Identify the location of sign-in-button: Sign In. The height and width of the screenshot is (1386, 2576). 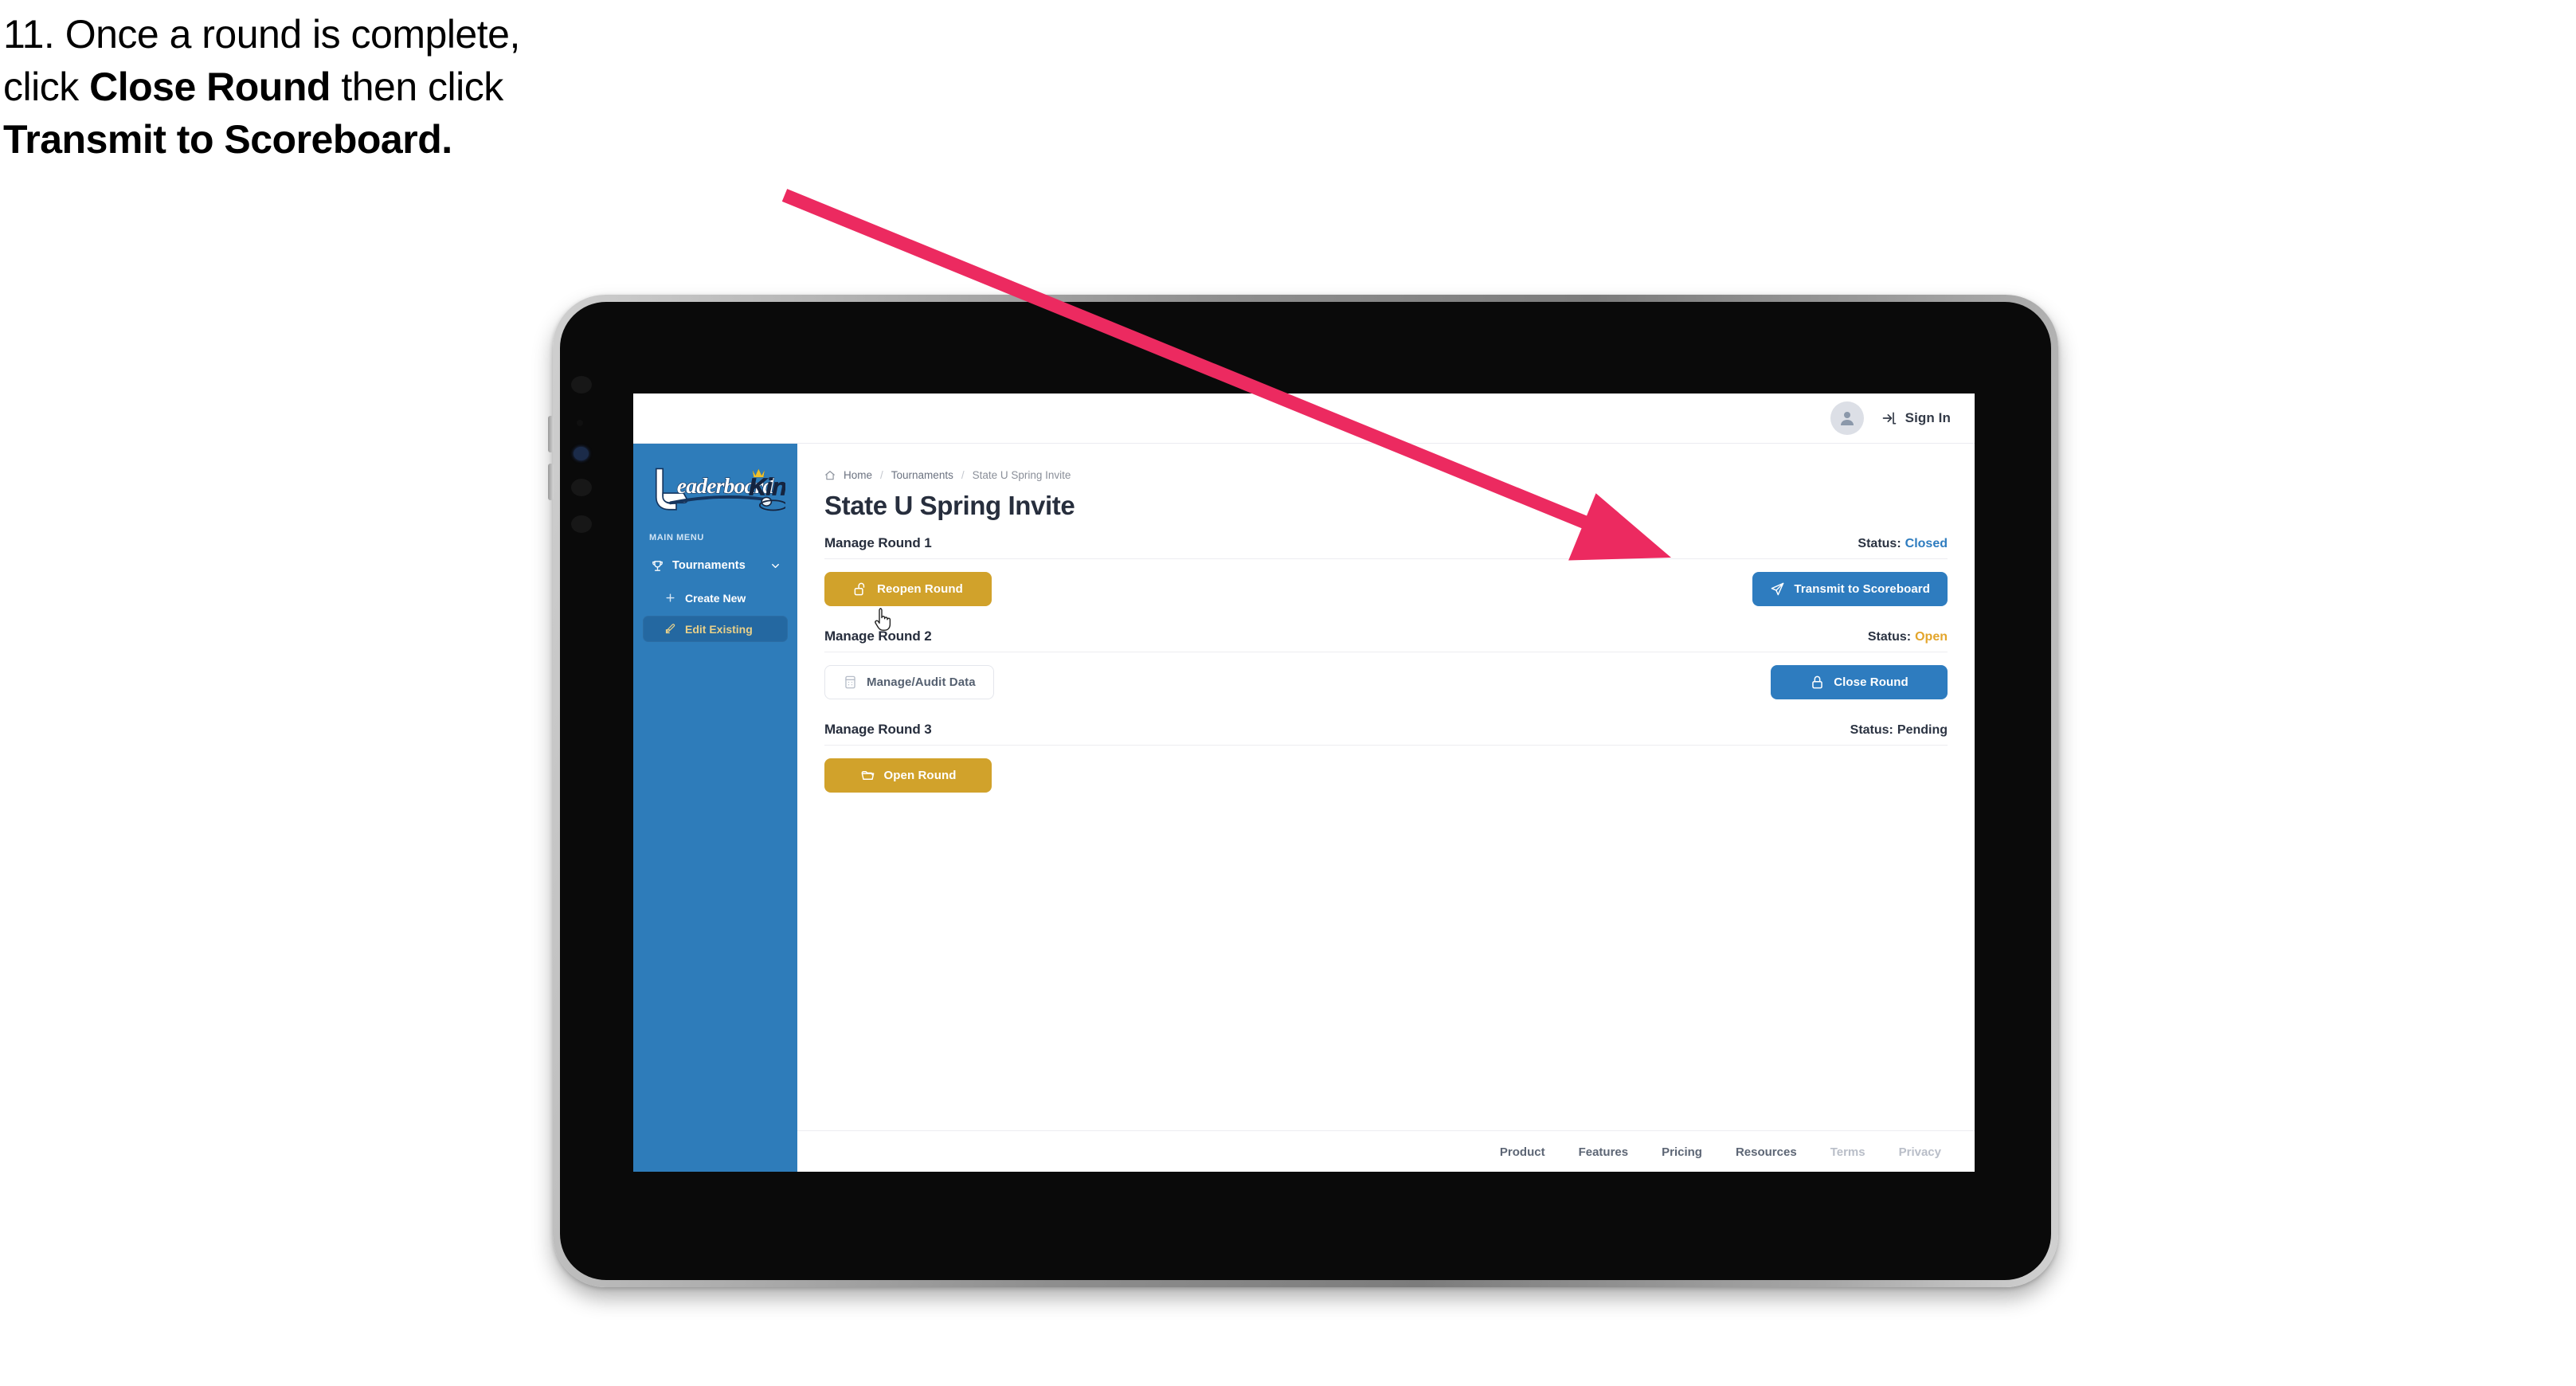
(1916, 418).